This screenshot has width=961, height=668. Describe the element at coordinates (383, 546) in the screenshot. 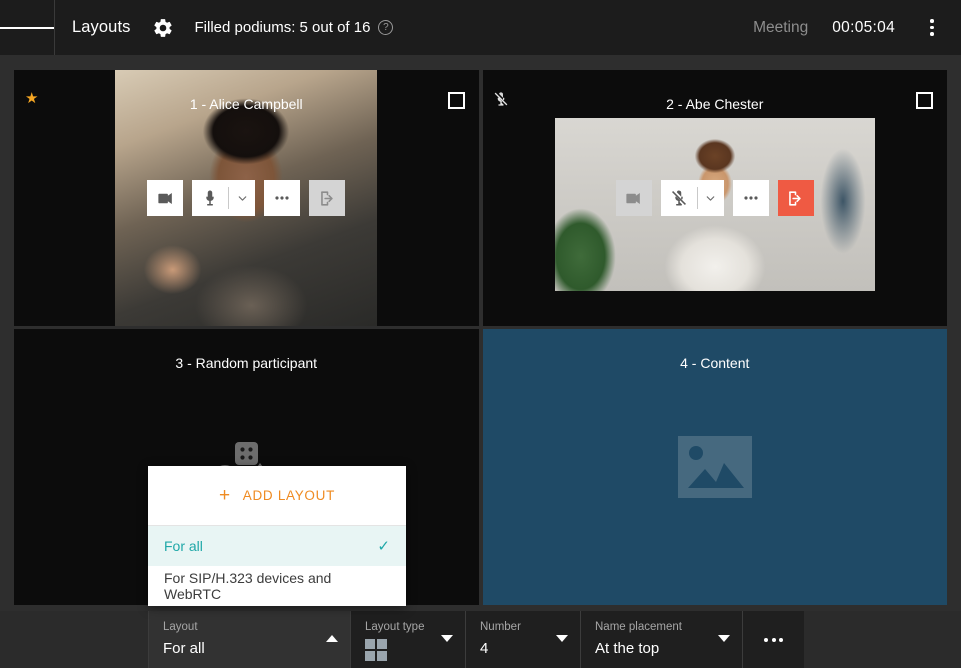

I see `check-icon: ✓` at that location.